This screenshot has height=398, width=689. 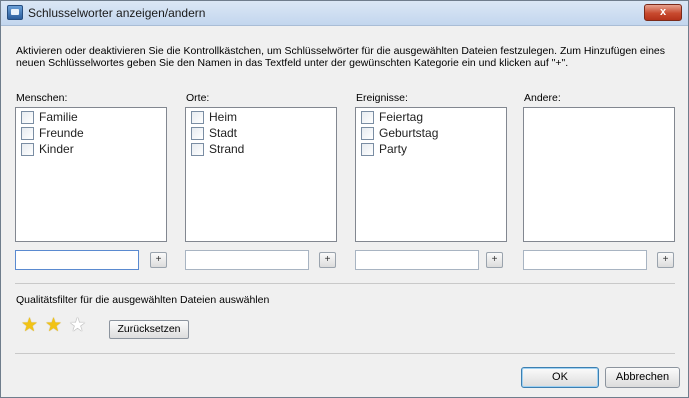 I want to click on new-keyword-input-ereignisse, so click(x=417, y=260).